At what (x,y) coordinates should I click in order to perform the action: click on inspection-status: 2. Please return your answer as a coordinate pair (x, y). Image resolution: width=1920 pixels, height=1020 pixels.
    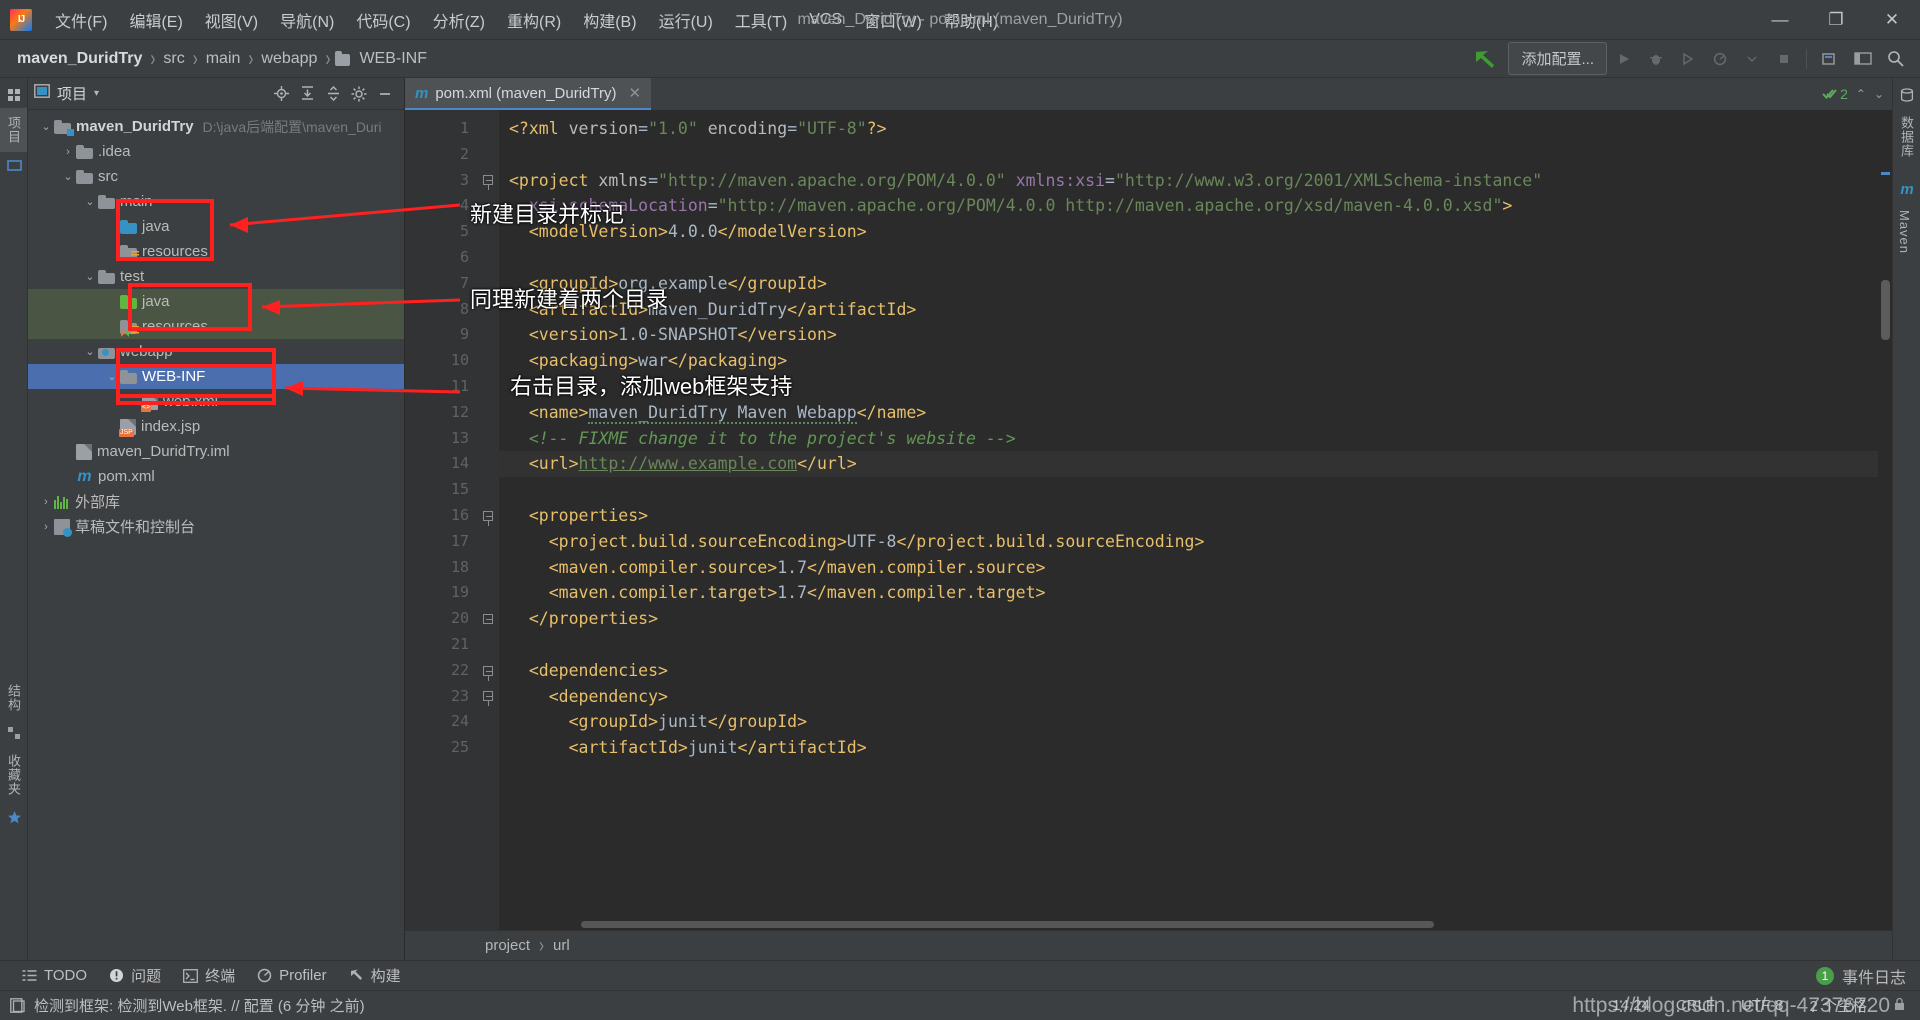
    Looking at the image, I should click on (1835, 94).